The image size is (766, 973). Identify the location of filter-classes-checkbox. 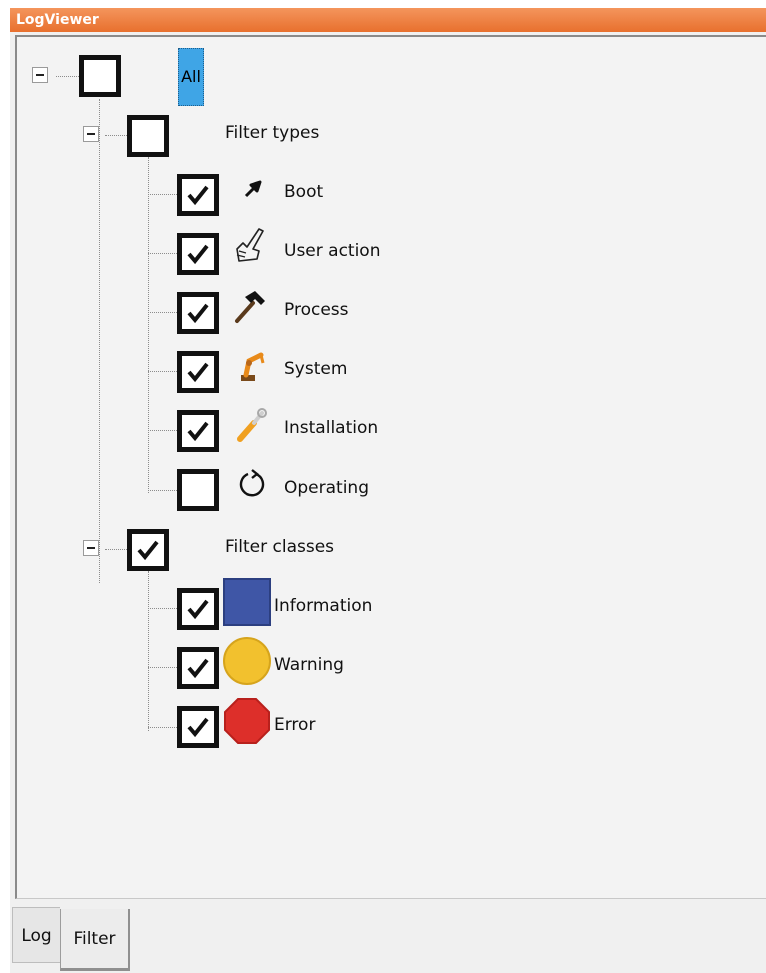
(148, 550).